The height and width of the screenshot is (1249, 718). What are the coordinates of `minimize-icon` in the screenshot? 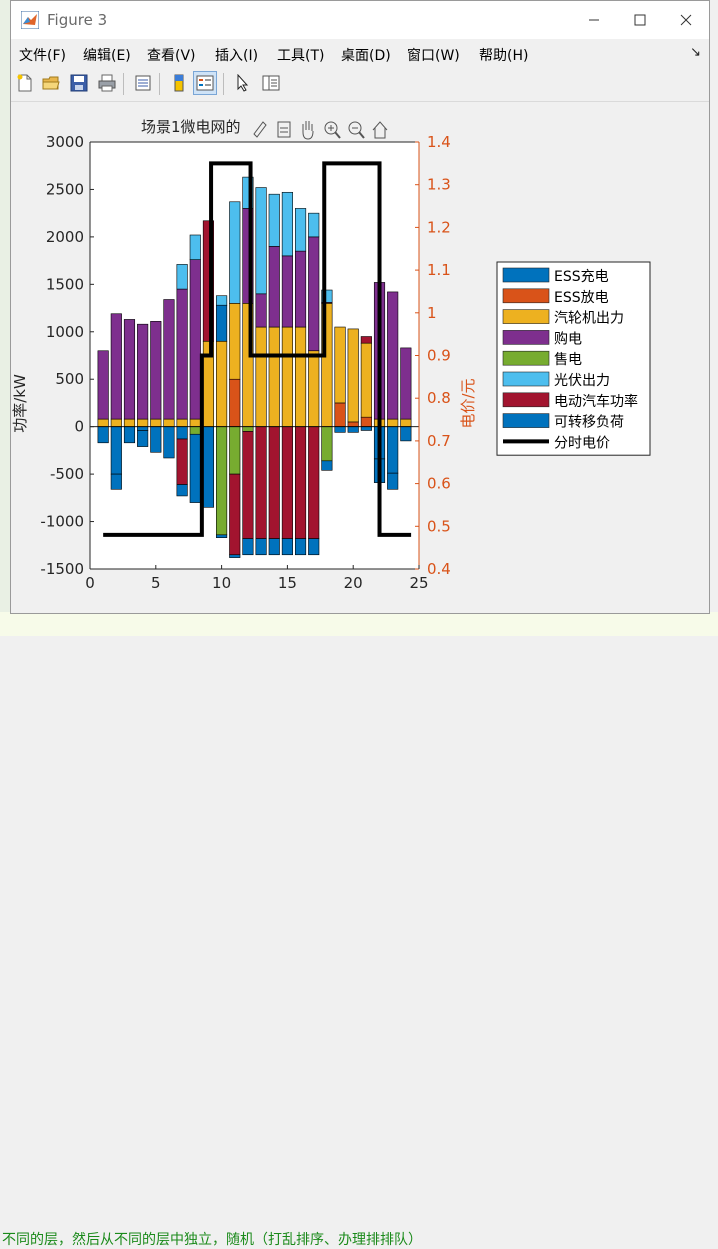 It's located at (594, 20).